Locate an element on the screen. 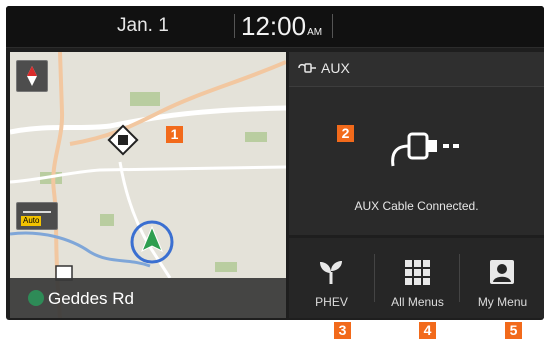 This screenshot has width=549, height=342. phev-label: PHEV is located at coordinates (331, 302).